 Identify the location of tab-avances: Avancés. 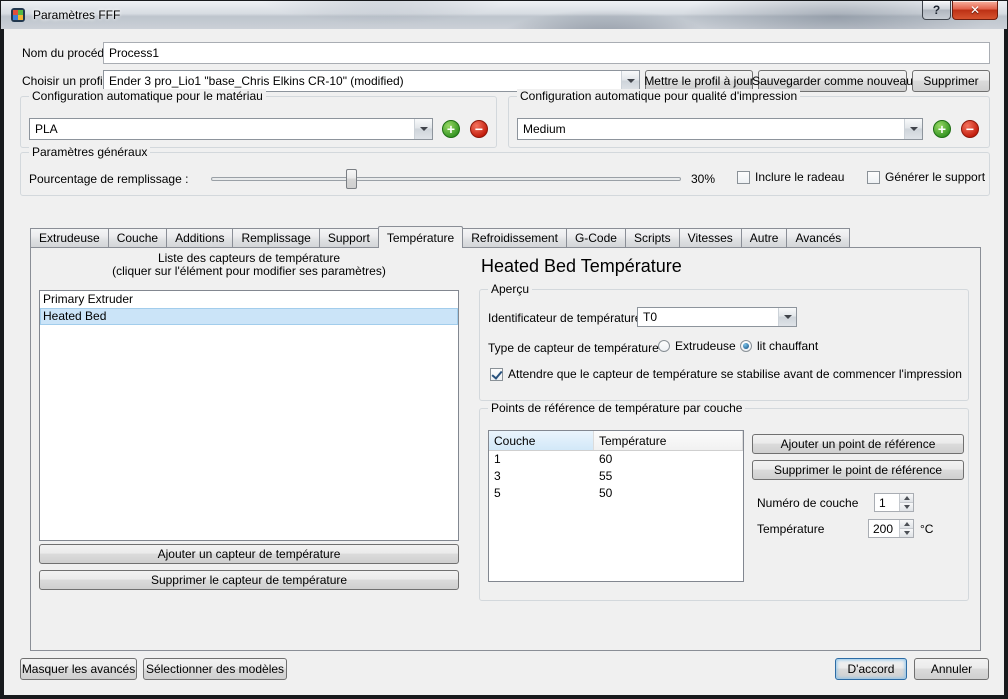
(818, 237).